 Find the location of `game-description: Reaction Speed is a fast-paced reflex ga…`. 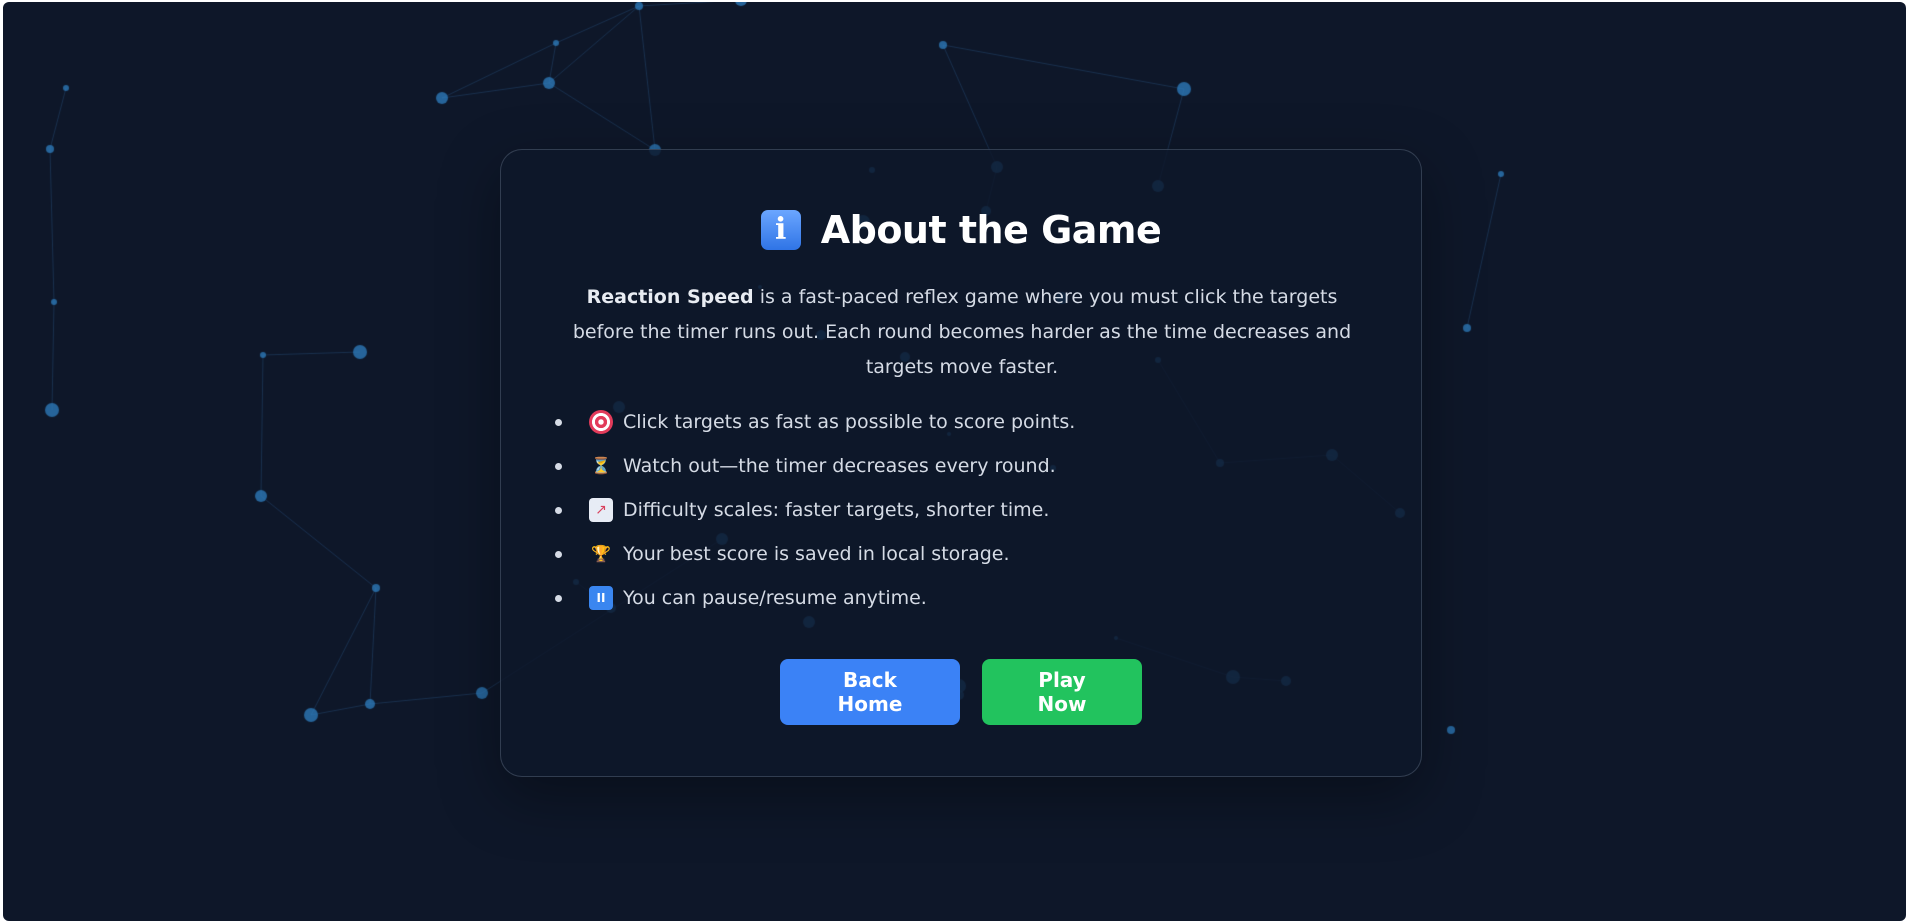

game-description: Reaction Speed is a fast-paced reflex ga… is located at coordinates (962, 332).